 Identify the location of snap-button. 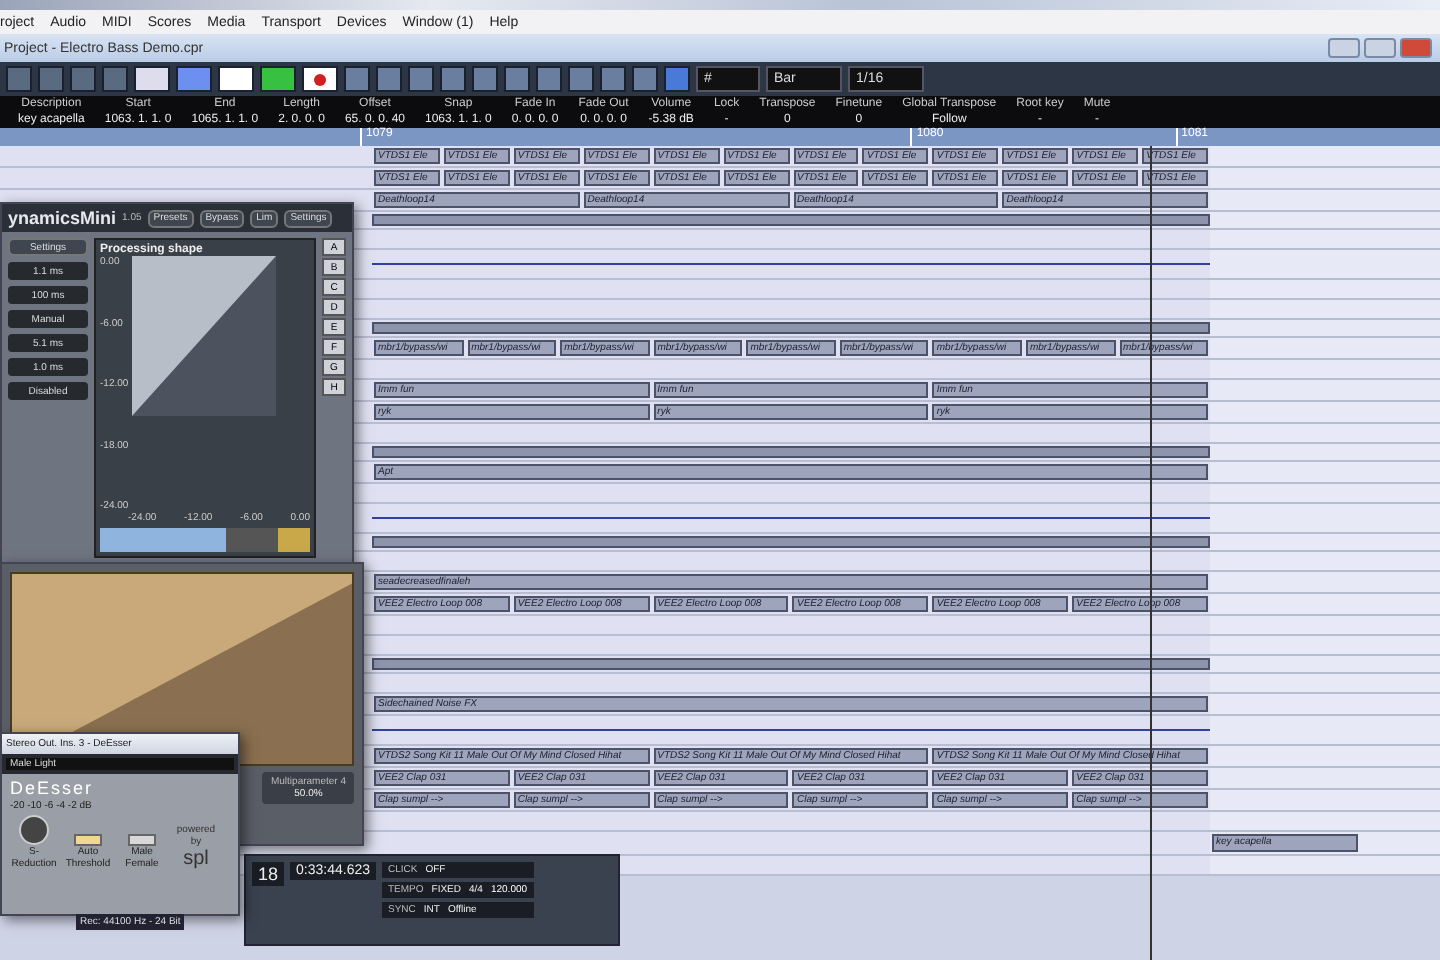
(677, 79).